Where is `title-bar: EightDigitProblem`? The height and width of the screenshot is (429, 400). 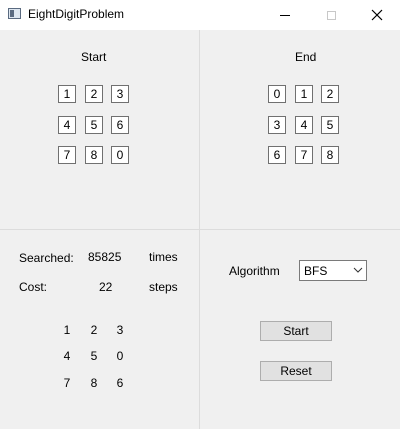
title-bar: EightDigitProblem is located at coordinates (200, 15).